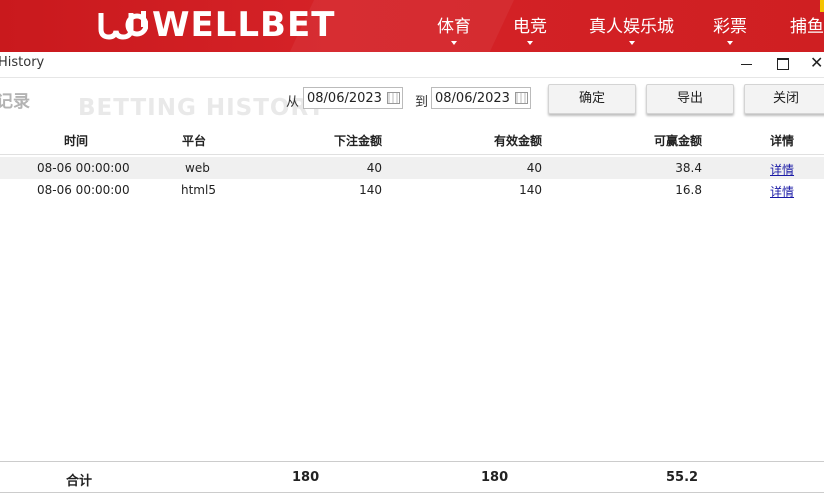 Image resolution: width=824 pixels, height=498 pixels. Describe the element at coordinates (357, 141) in the screenshot. I see `col-bet-amount: 下注金额` at that location.